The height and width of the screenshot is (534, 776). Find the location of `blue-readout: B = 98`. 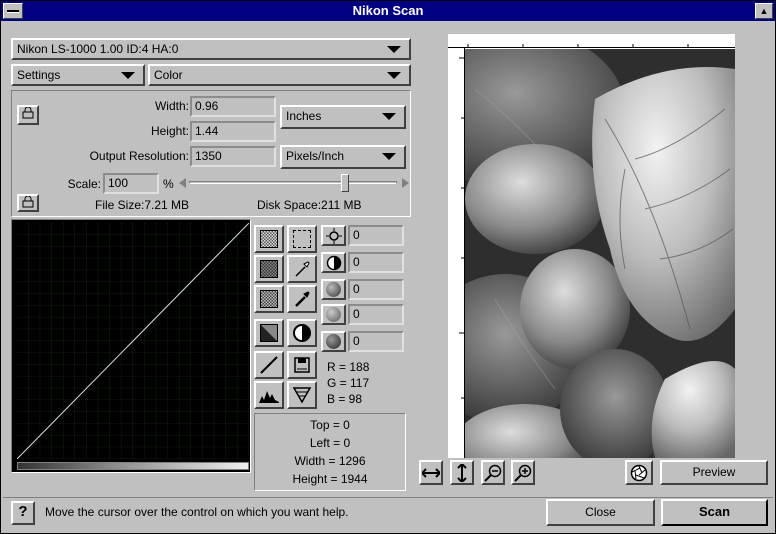

blue-readout: B = 98 is located at coordinates (345, 399).